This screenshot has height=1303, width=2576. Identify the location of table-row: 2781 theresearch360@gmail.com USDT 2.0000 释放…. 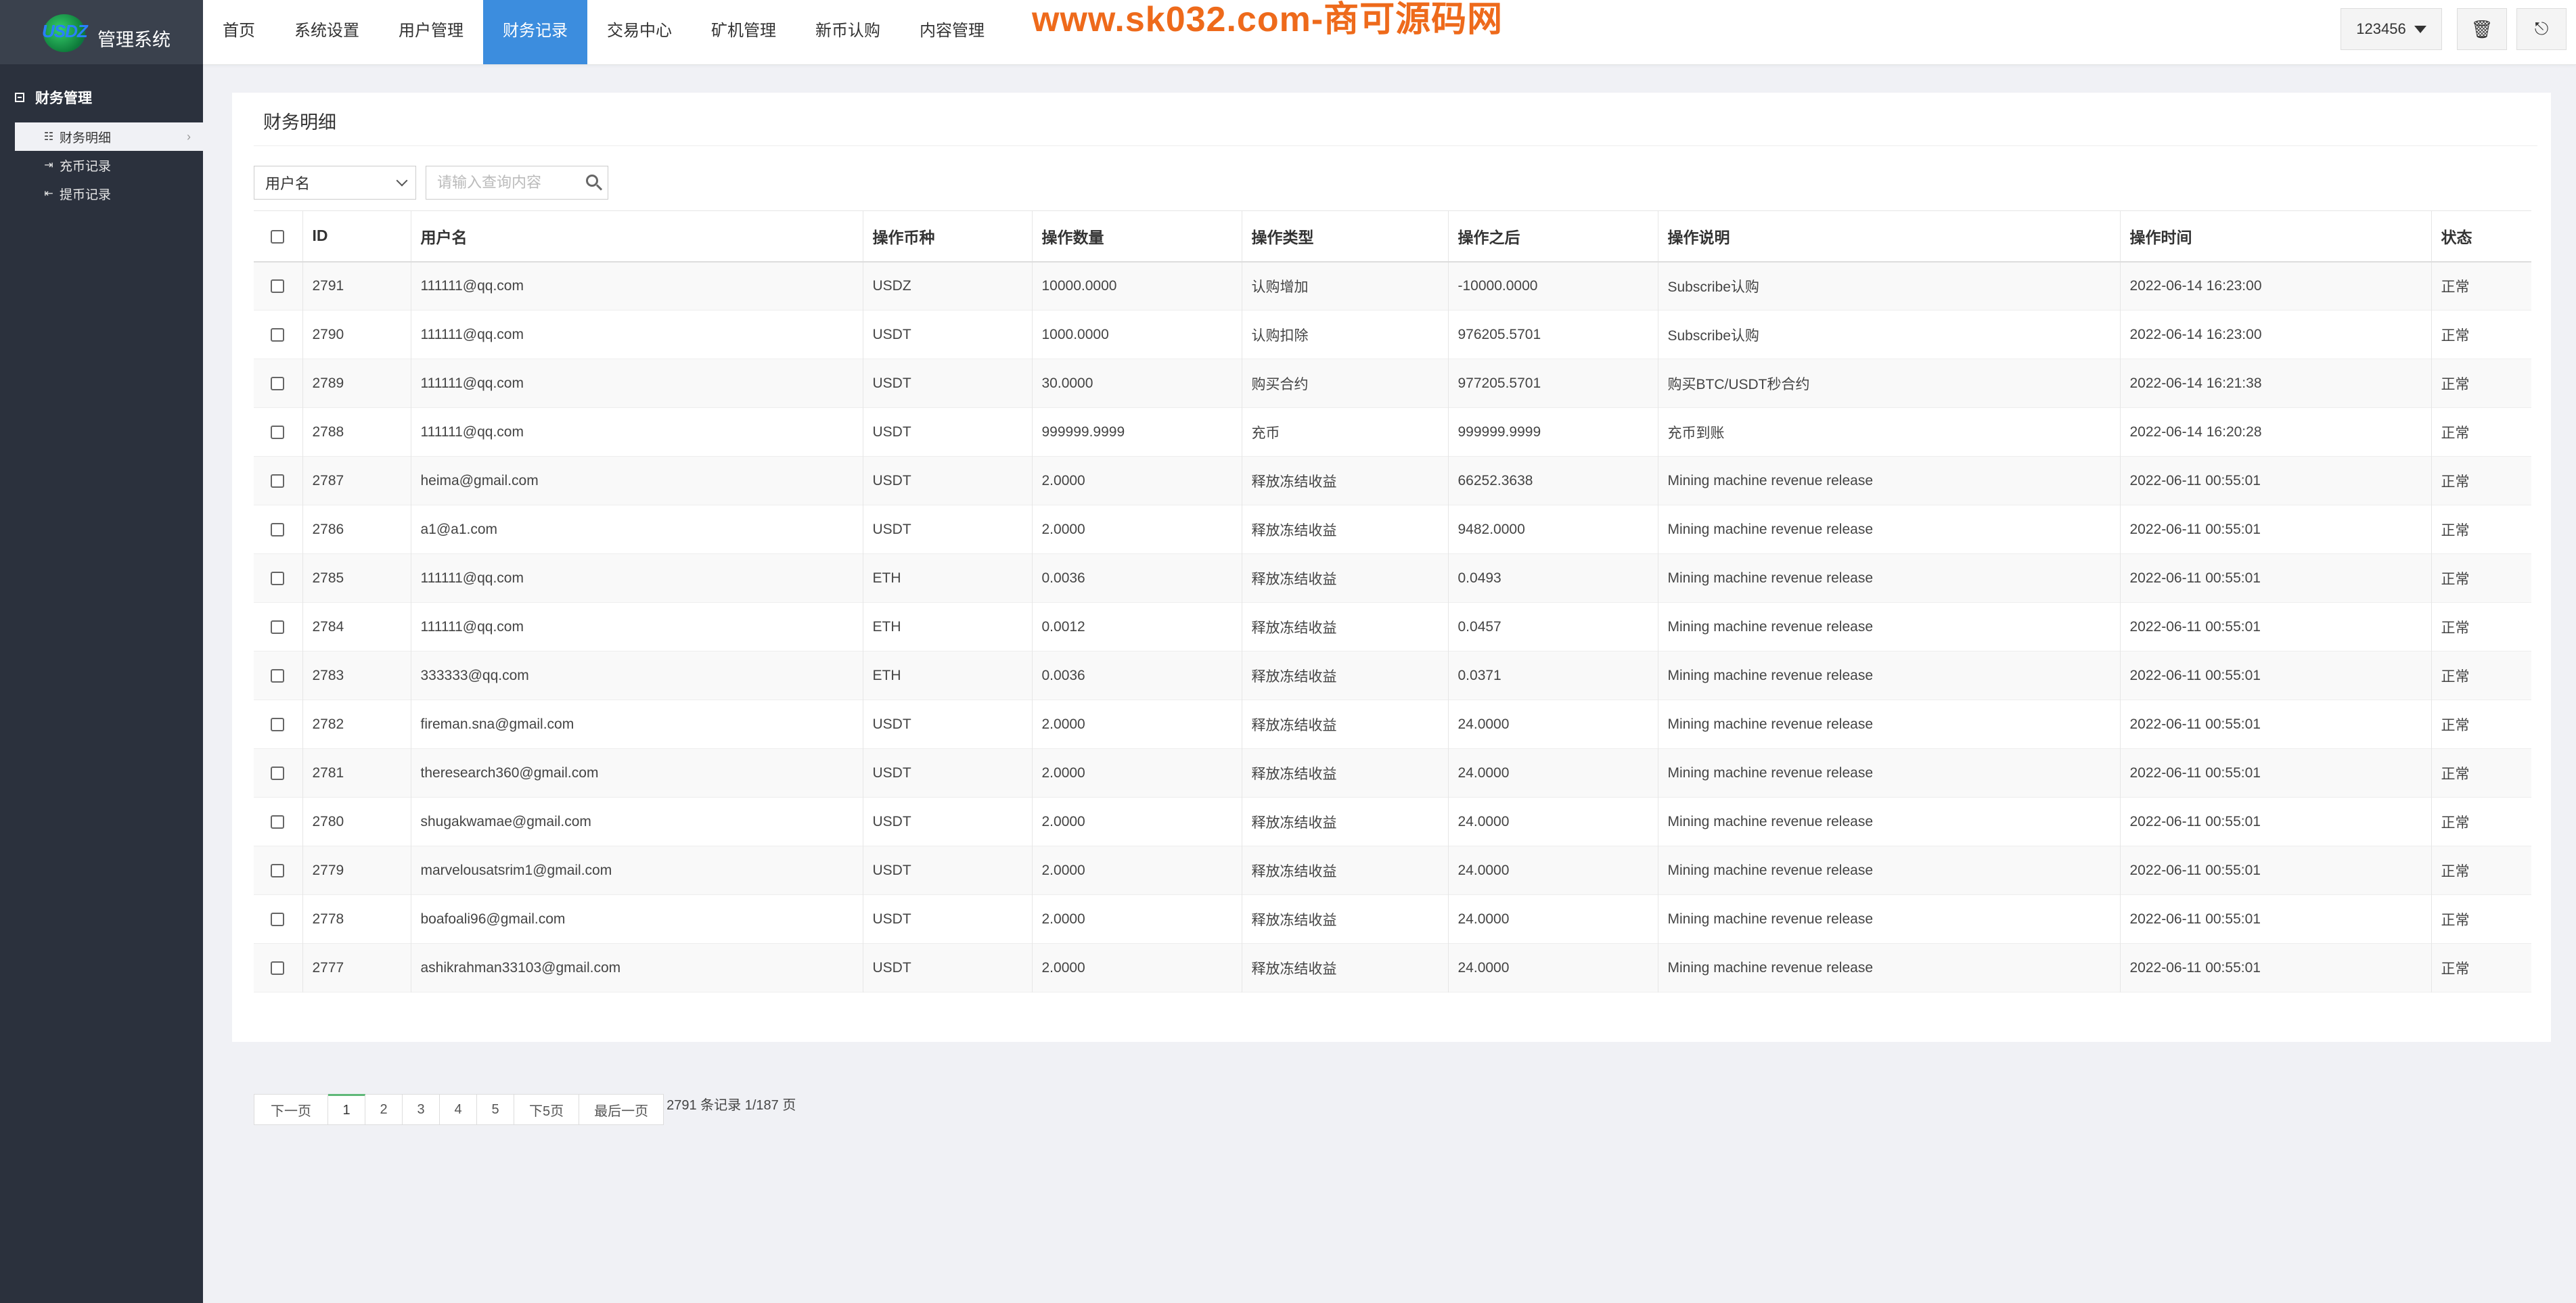
(1392, 773).